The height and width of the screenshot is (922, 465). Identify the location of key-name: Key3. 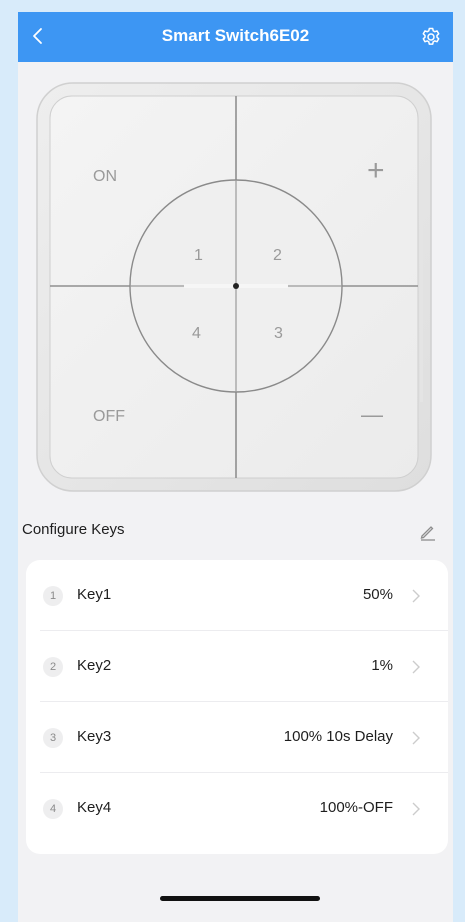
(94, 736).